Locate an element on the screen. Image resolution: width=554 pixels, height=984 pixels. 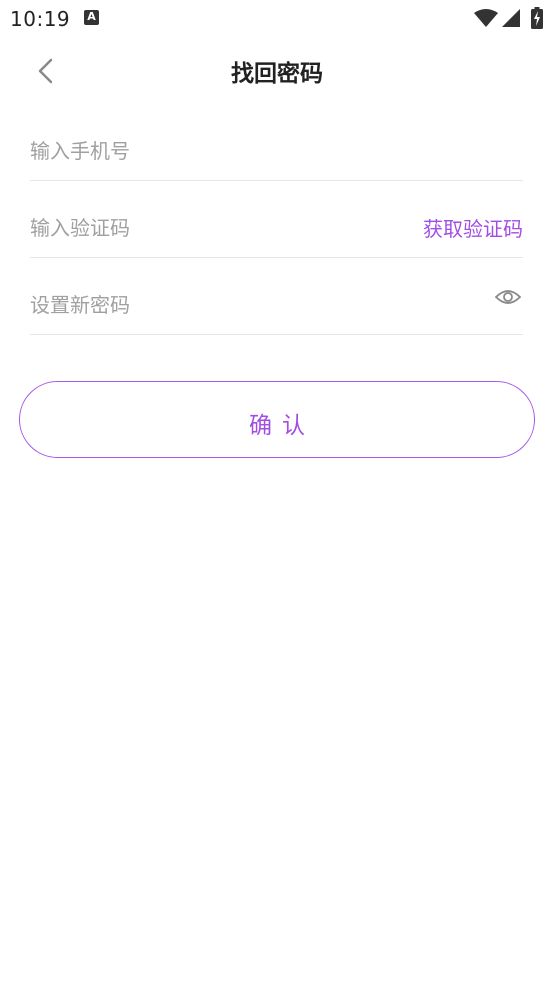
password-field-row is located at coordinates (276, 296).